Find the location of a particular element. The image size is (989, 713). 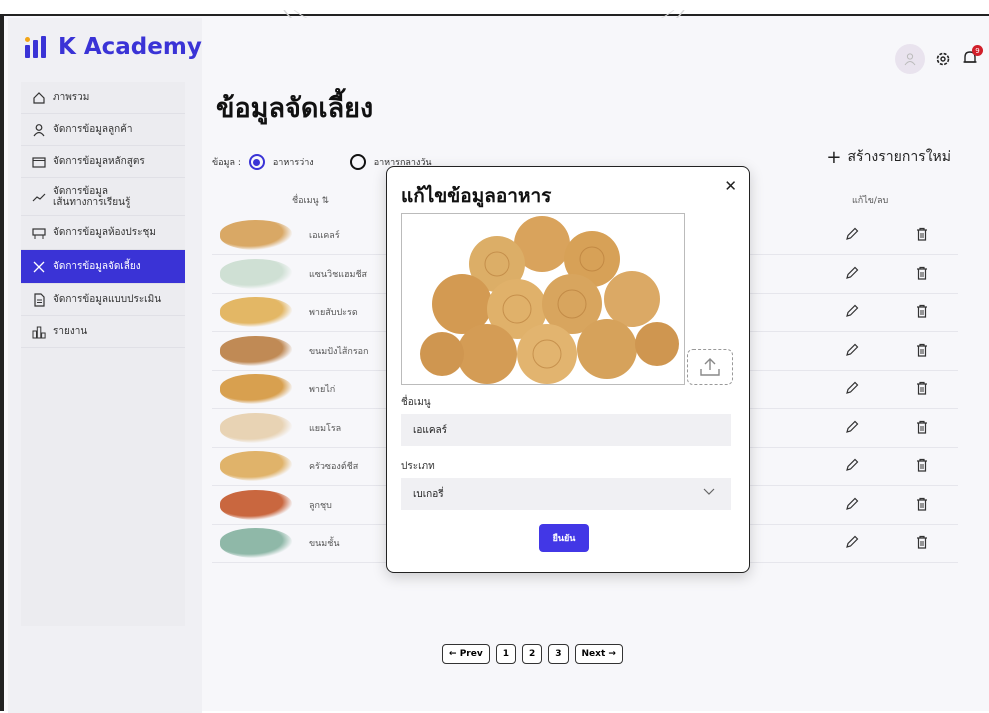

radio-lunch is located at coordinates (357, 162).